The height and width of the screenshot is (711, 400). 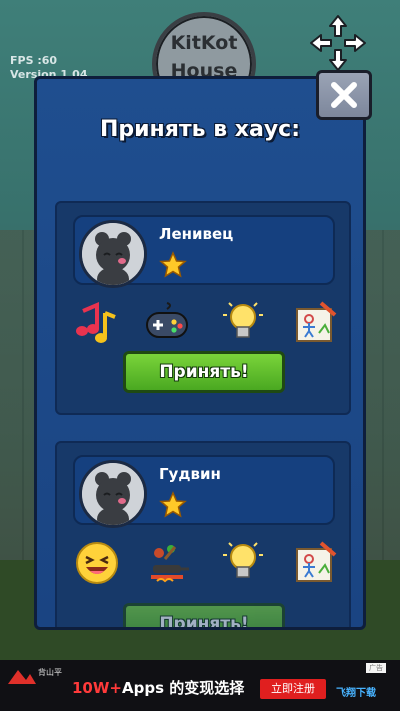 I want to click on ad-site-logo: 飞翔下载, so click(x=356, y=693).